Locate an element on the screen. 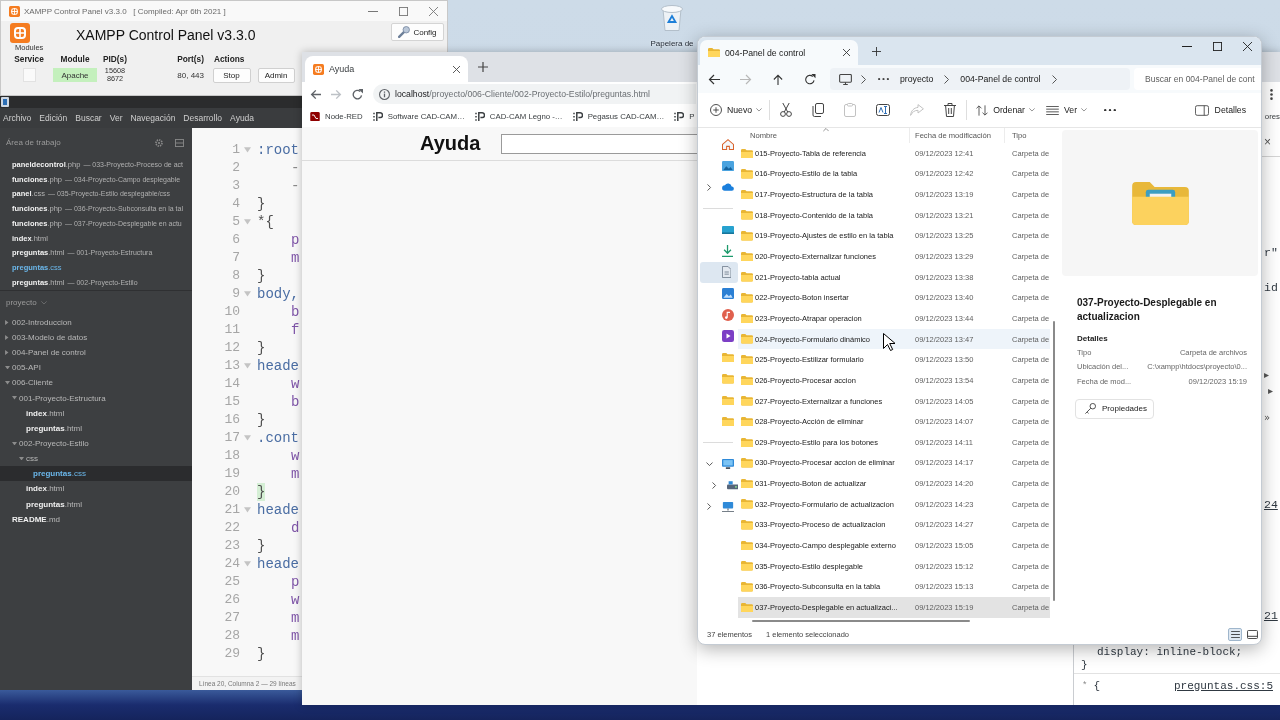 This screenshot has width=1280, height=720. network-icon is located at coordinates (728, 506).